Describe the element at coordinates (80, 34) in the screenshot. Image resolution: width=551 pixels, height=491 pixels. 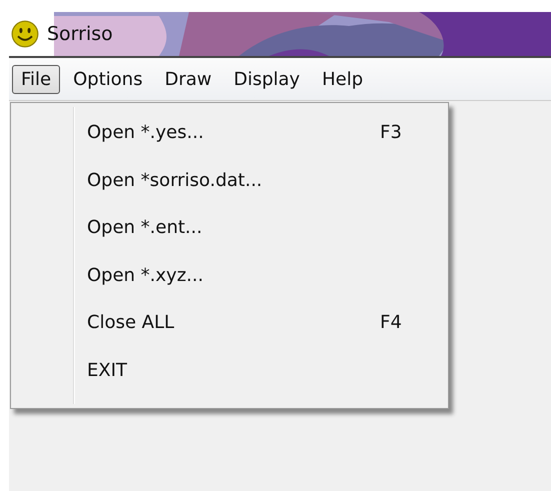
I see `window-title: Sorriso` at that location.